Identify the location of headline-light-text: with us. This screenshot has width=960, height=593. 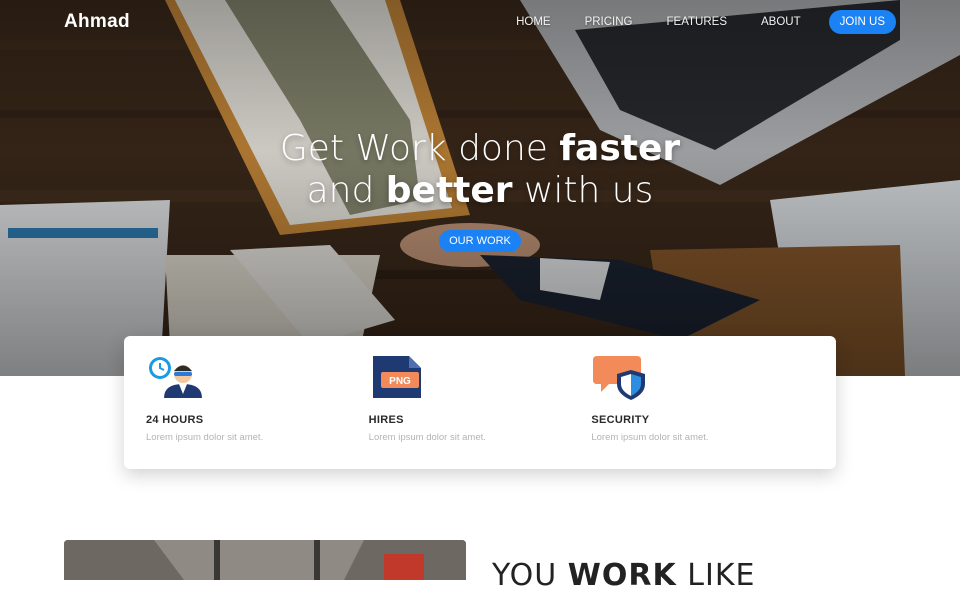
(583, 190).